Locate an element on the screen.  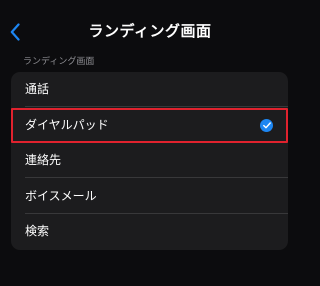
option-row-dialpad: ダイヤルパッド is located at coordinates (149, 125).